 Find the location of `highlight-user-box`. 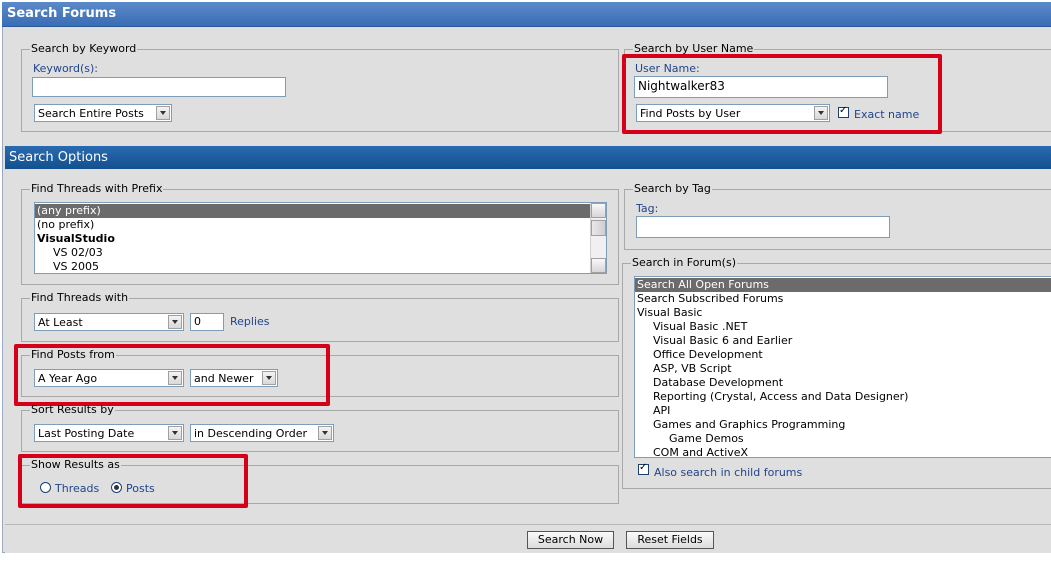

highlight-user-box is located at coordinates (782, 94).